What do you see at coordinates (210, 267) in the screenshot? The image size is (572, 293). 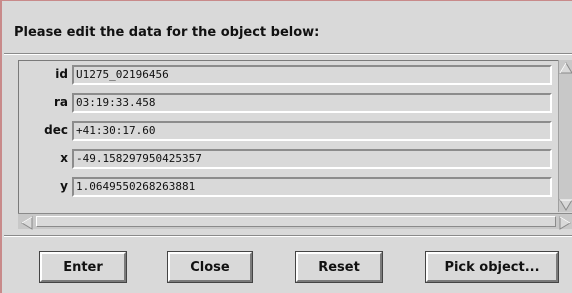 I see `close-button: Close` at bounding box center [210, 267].